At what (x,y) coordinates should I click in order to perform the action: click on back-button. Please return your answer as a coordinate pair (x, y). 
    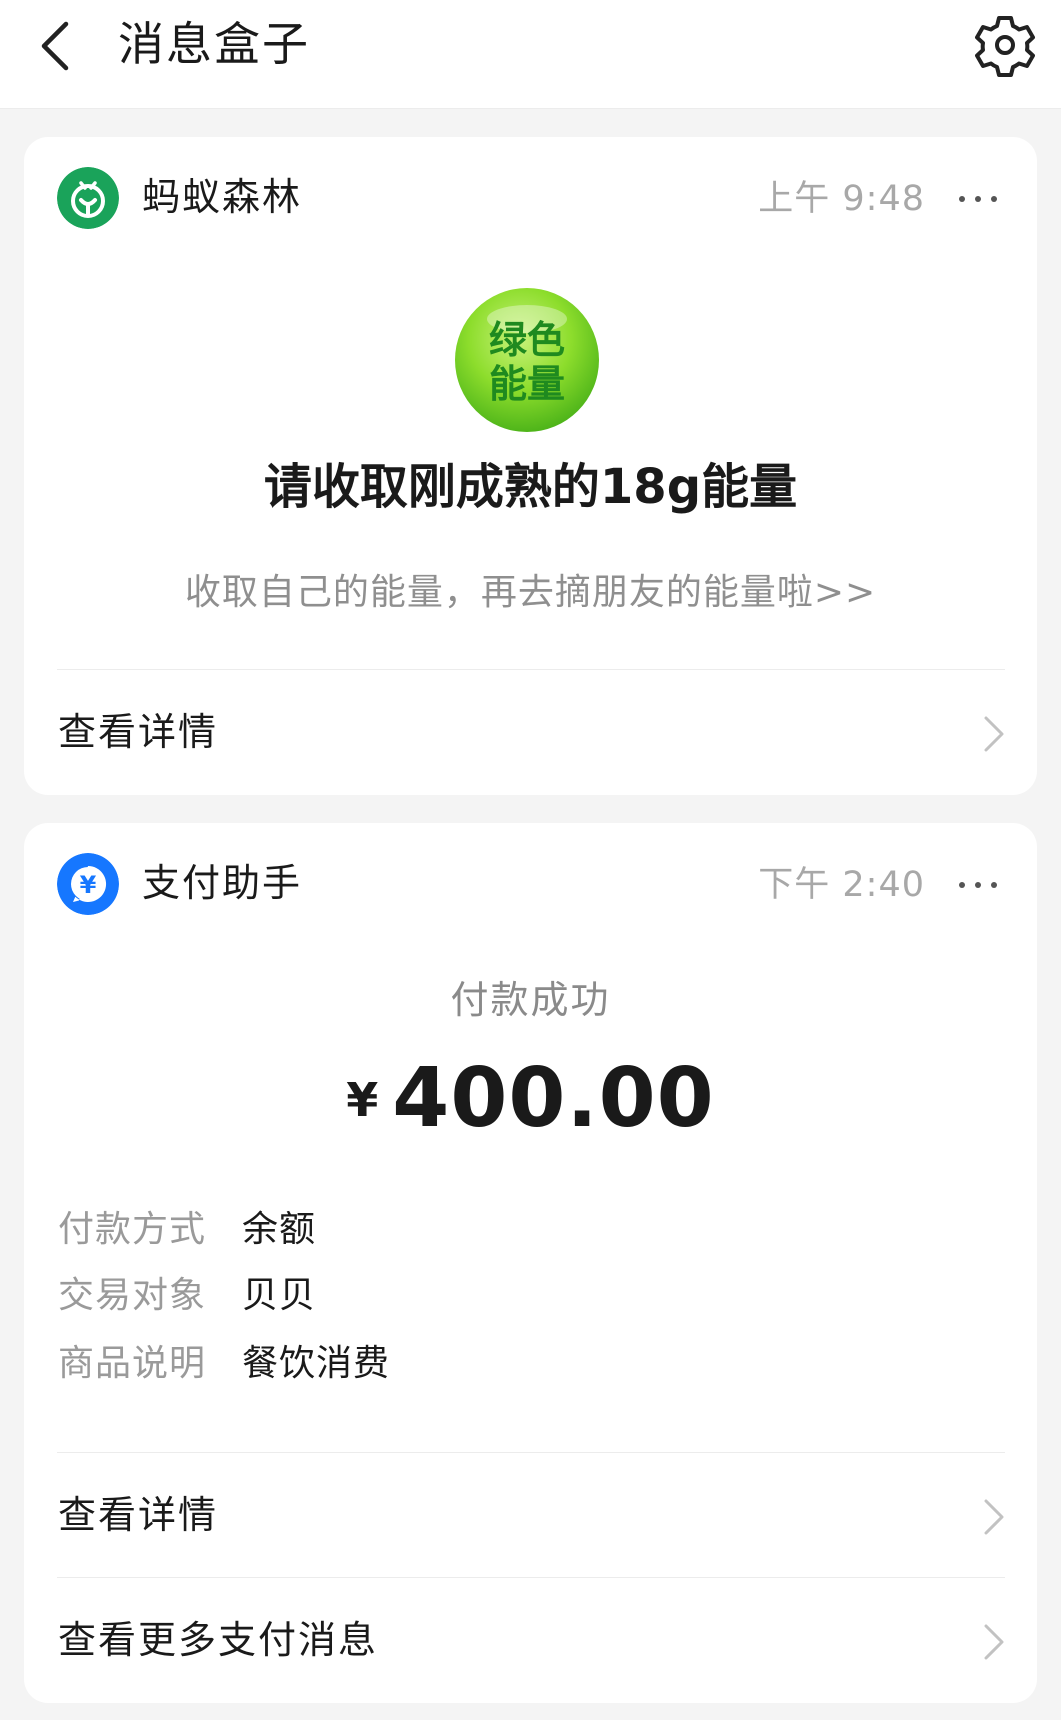
    Looking at the image, I should click on (60, 44).